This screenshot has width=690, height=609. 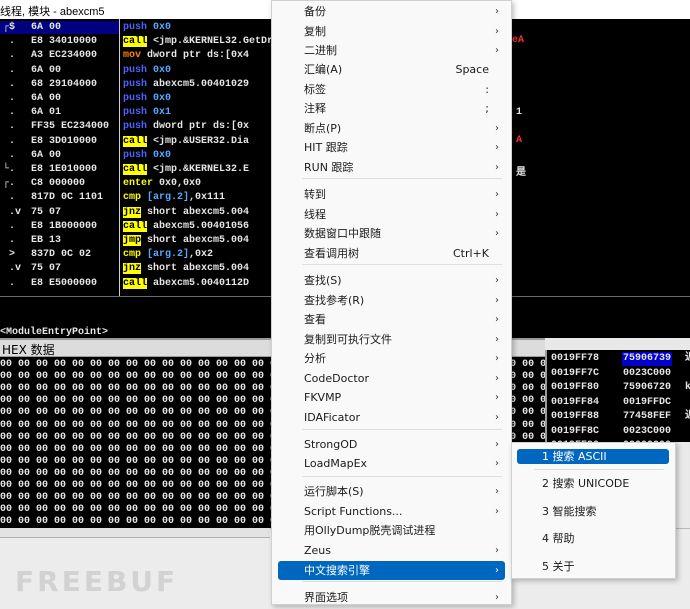 What do you see at coordinates (575, 402) in the screenshot?
I see `stack-address: 0019FF84` at bounding box center [575, 402].